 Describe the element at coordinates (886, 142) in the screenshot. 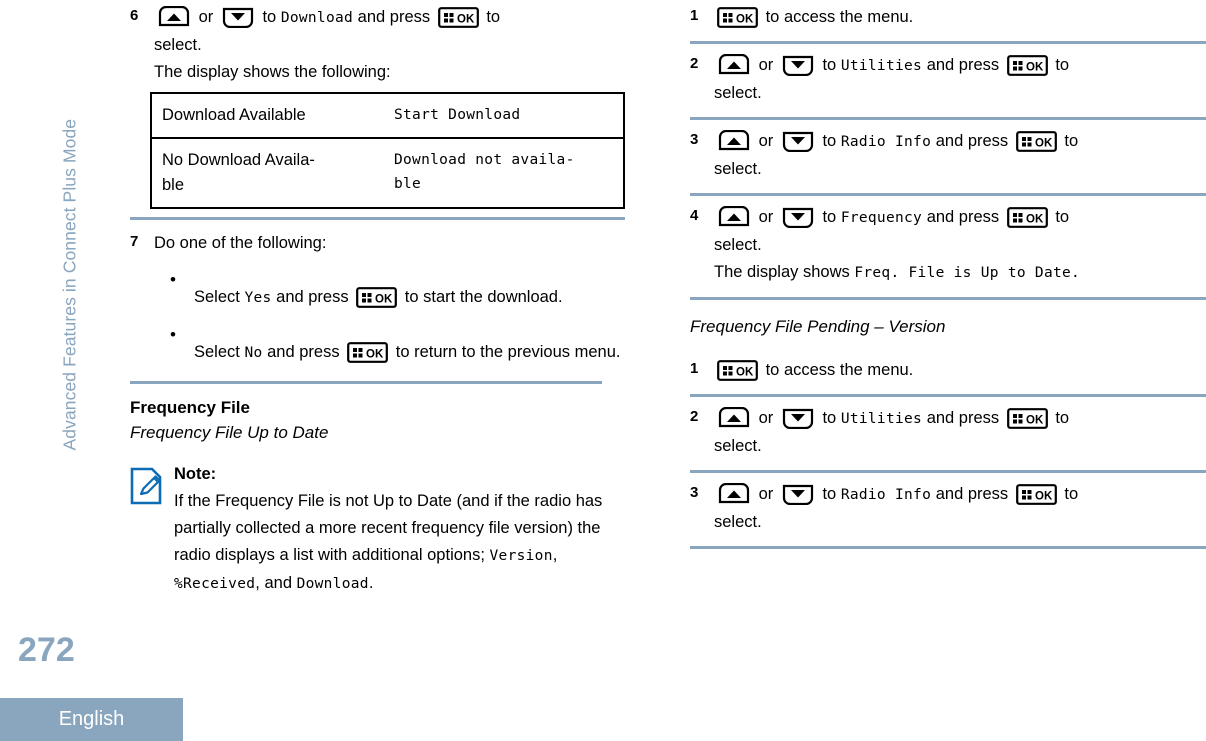

I see `menu-target-radio-info: Radio Info` at that location.